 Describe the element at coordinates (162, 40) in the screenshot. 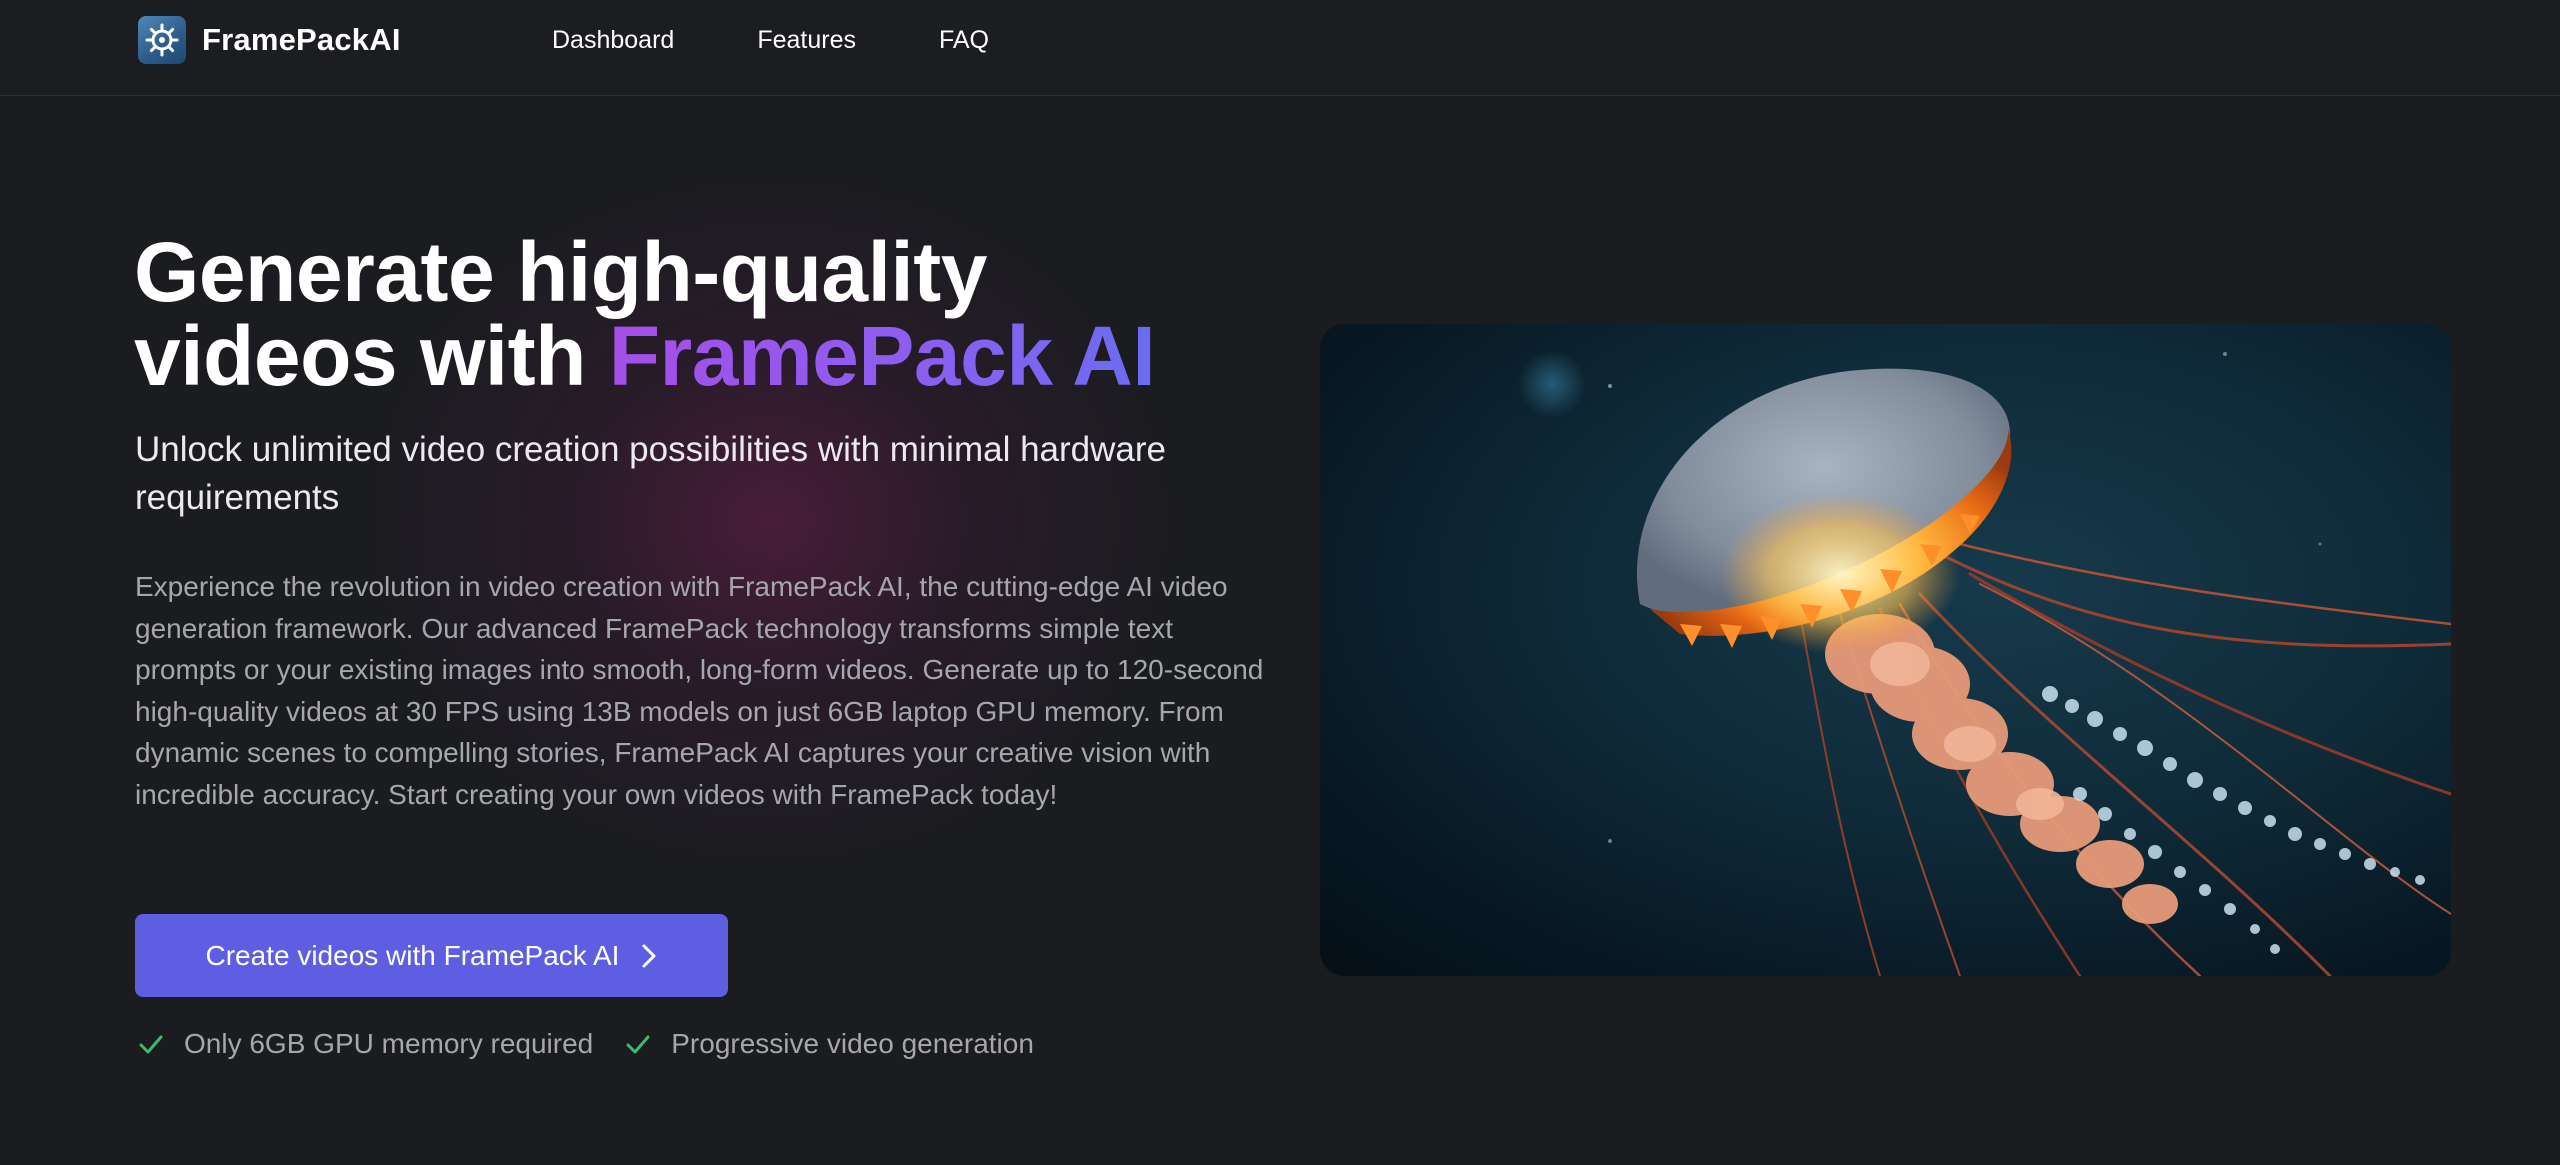

I see `ship-wheel-icon` at that location.